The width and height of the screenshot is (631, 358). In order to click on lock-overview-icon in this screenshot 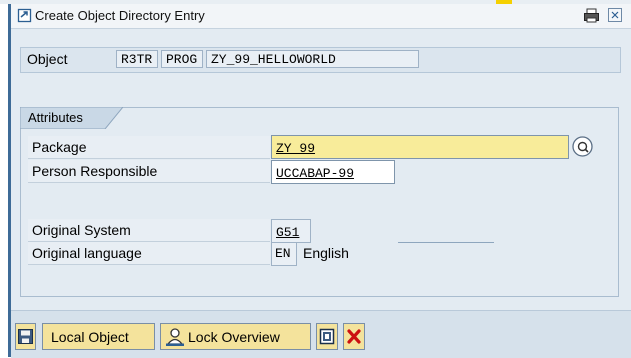, I will do `click(175, 337)`.